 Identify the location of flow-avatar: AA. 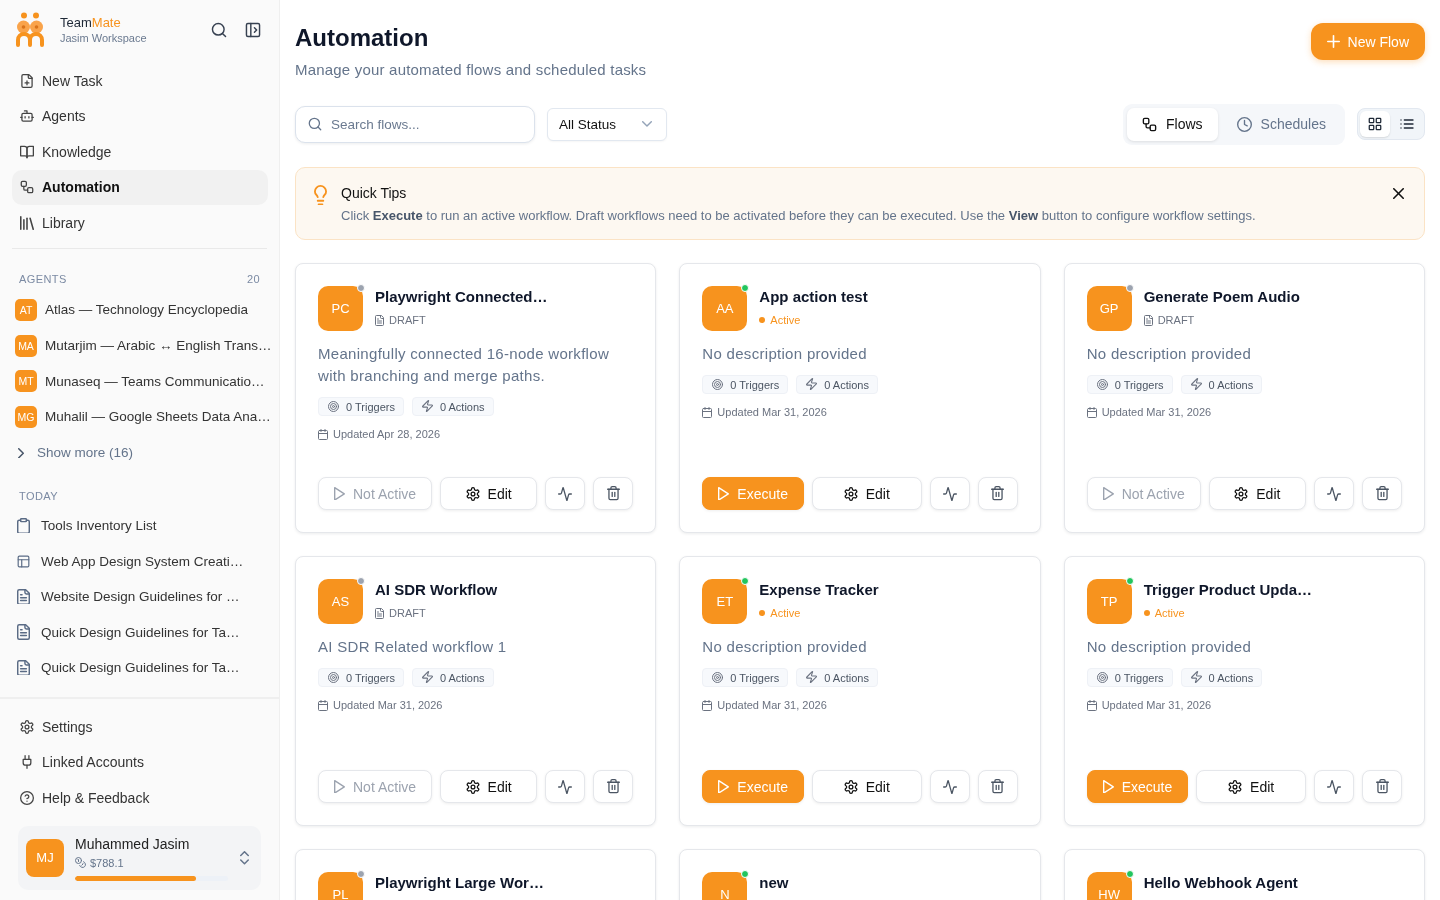
(725, 308).